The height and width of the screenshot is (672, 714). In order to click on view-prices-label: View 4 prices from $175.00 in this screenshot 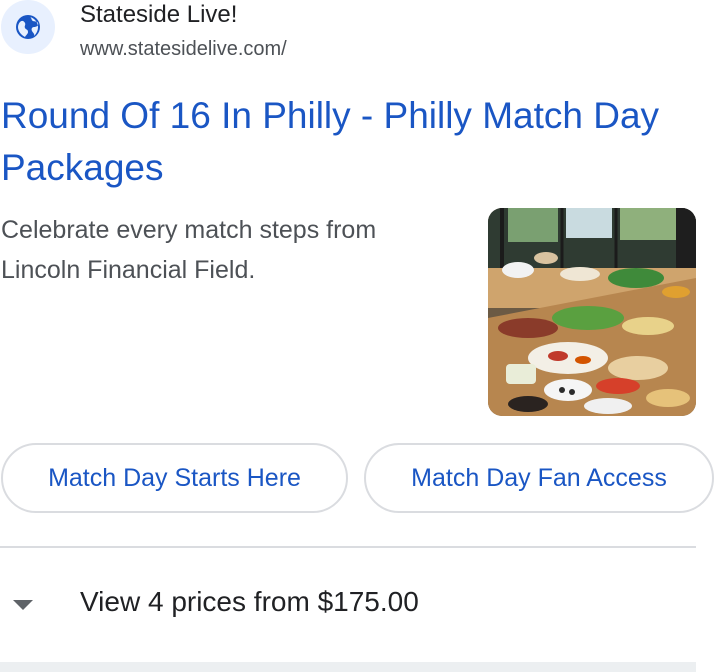, I will do `click(249, 601)`.